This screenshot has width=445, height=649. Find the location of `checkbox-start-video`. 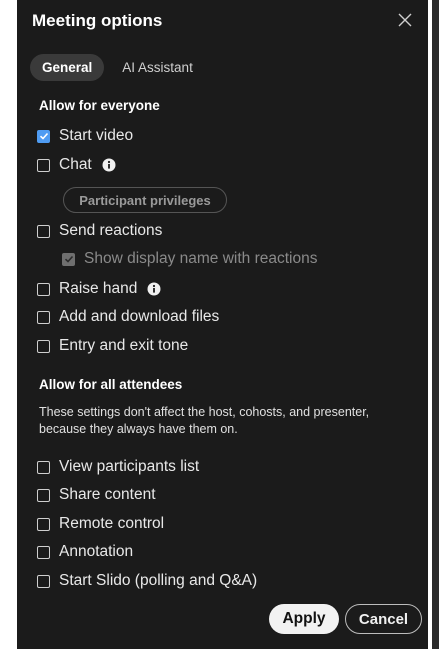

checkbox-start-video is located at coordinates (43, 136).